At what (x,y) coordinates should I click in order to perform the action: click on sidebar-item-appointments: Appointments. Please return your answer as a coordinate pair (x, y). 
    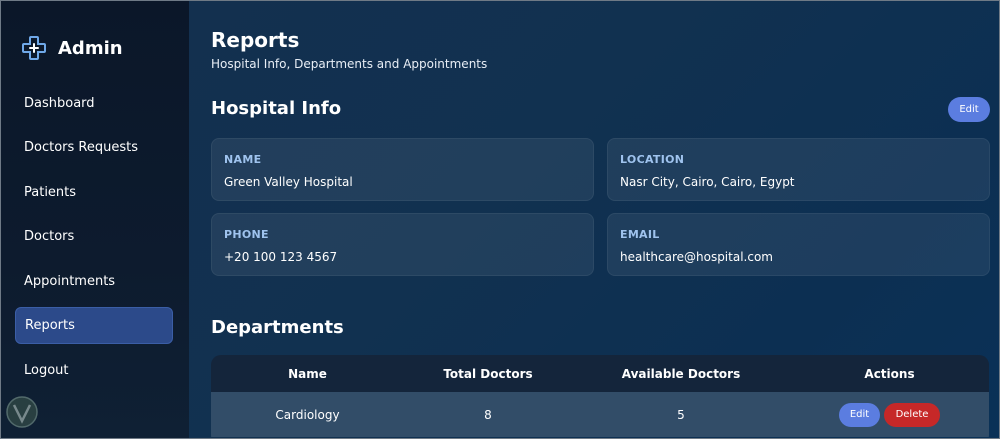
    Looking at the image, I should click on (94, 281).